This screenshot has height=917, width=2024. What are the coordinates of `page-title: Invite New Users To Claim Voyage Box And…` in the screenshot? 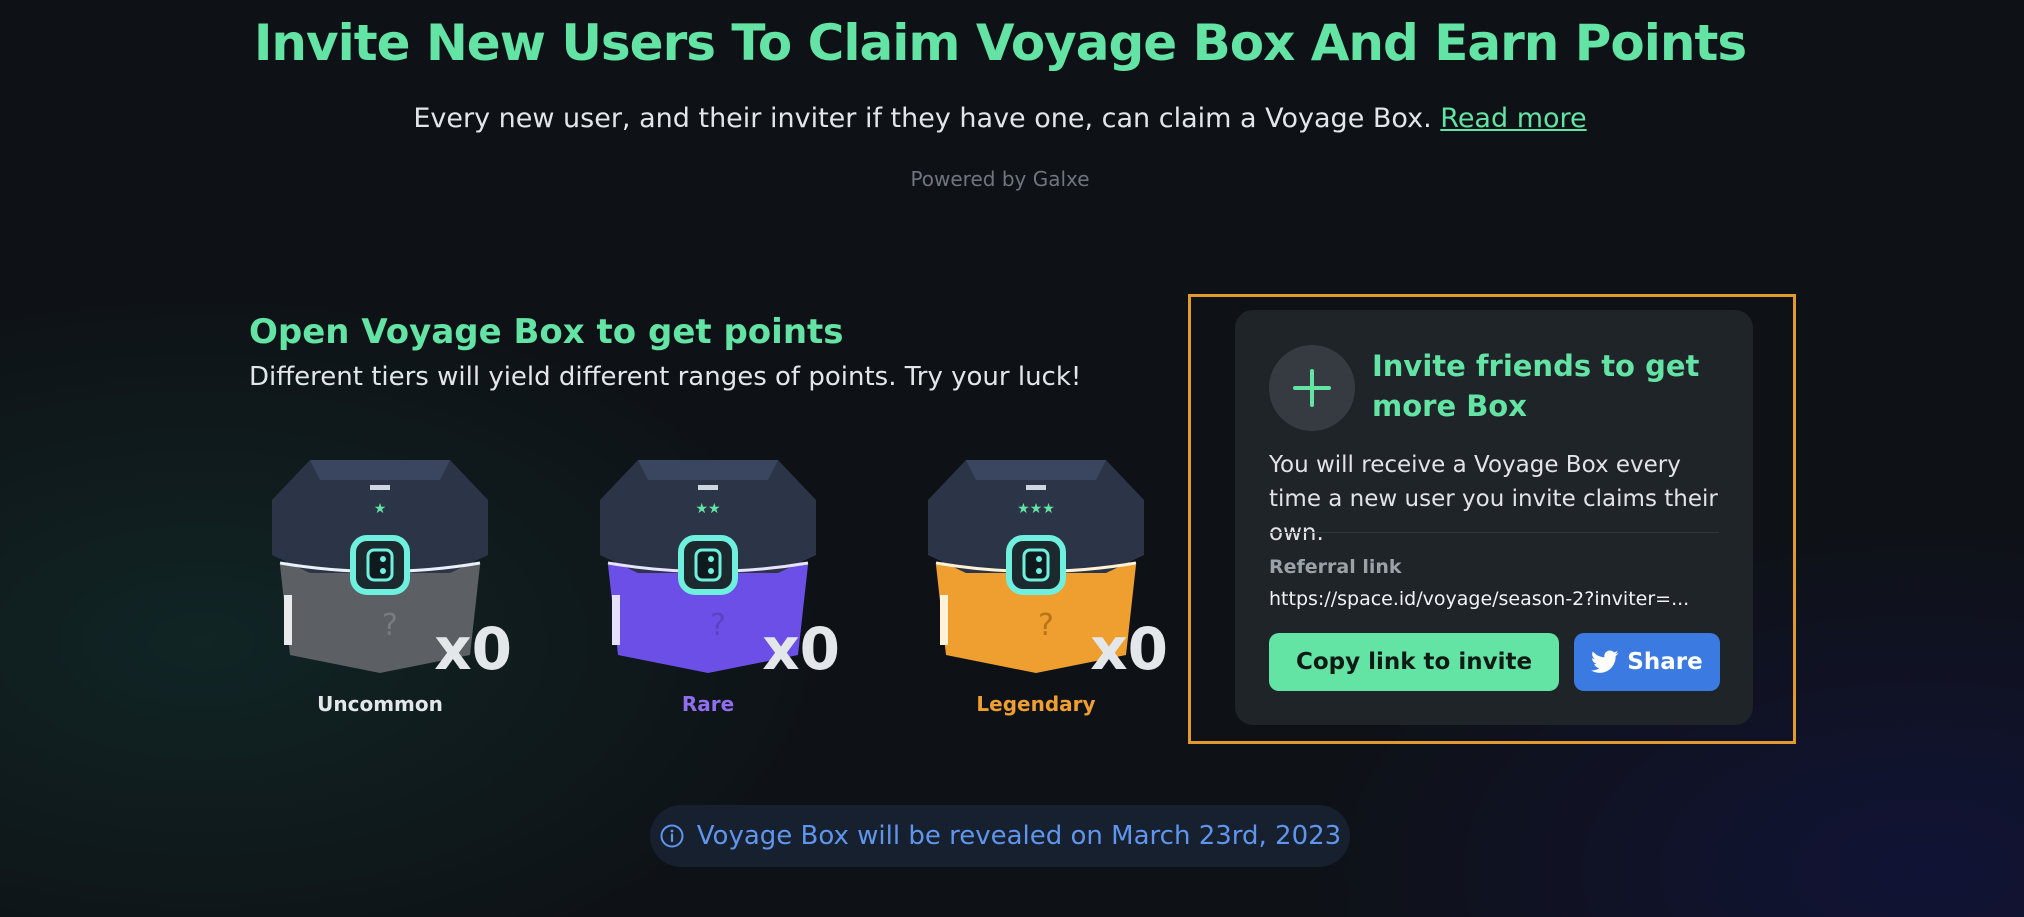 It's located at (1000, 43).